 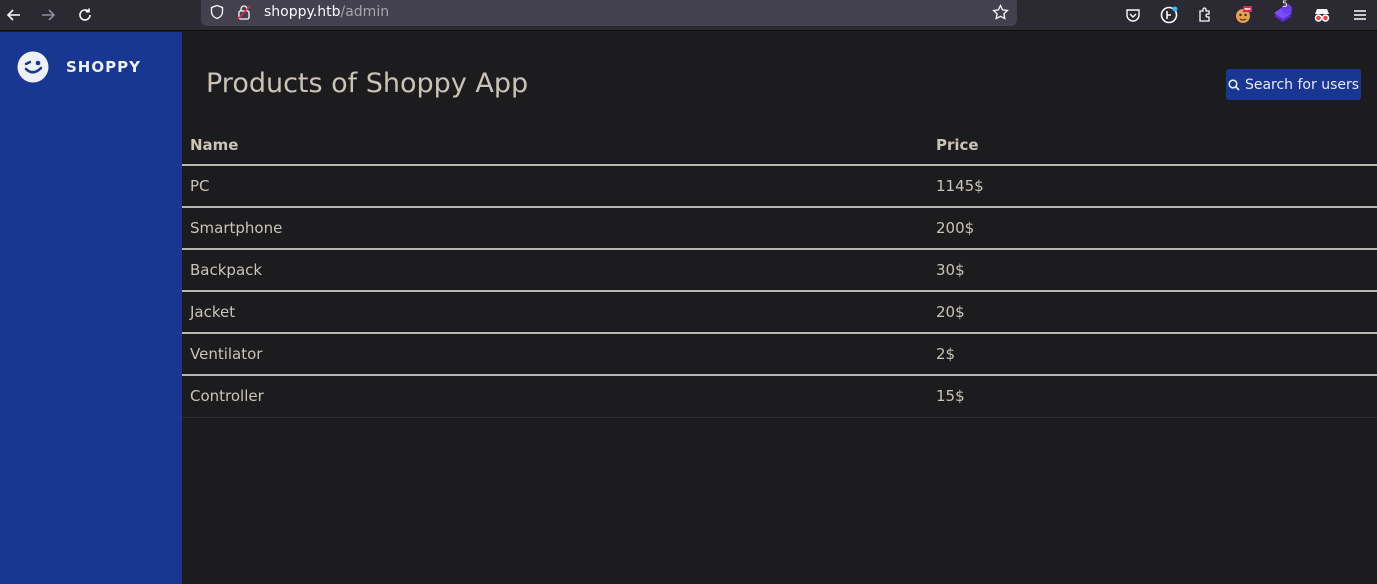 I want to click on browser-toolbar: shoppy.htb/admin 5, so click(x=688, y=15).